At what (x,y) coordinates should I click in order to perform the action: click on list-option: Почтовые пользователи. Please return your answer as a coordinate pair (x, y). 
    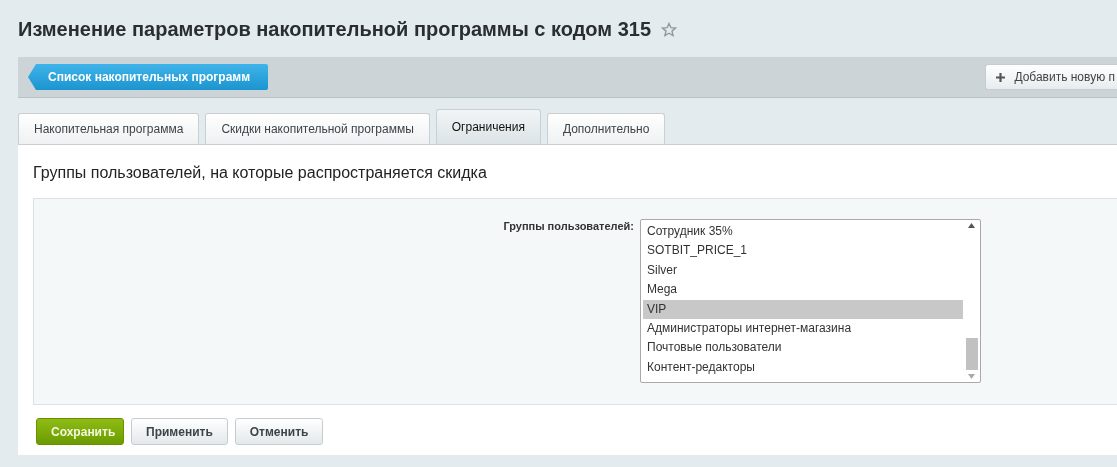
    Looking at the image, I should click on (803, 348).